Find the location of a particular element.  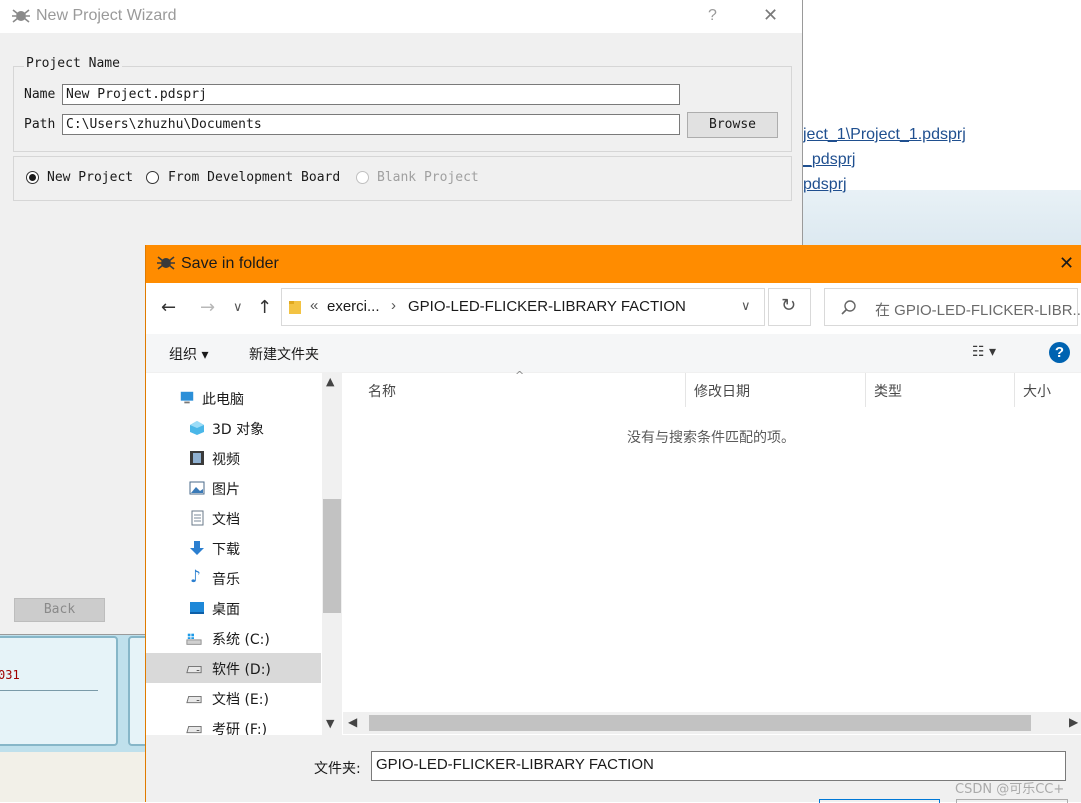

address-overflow-icon: « is located at coordinates (314, 305).